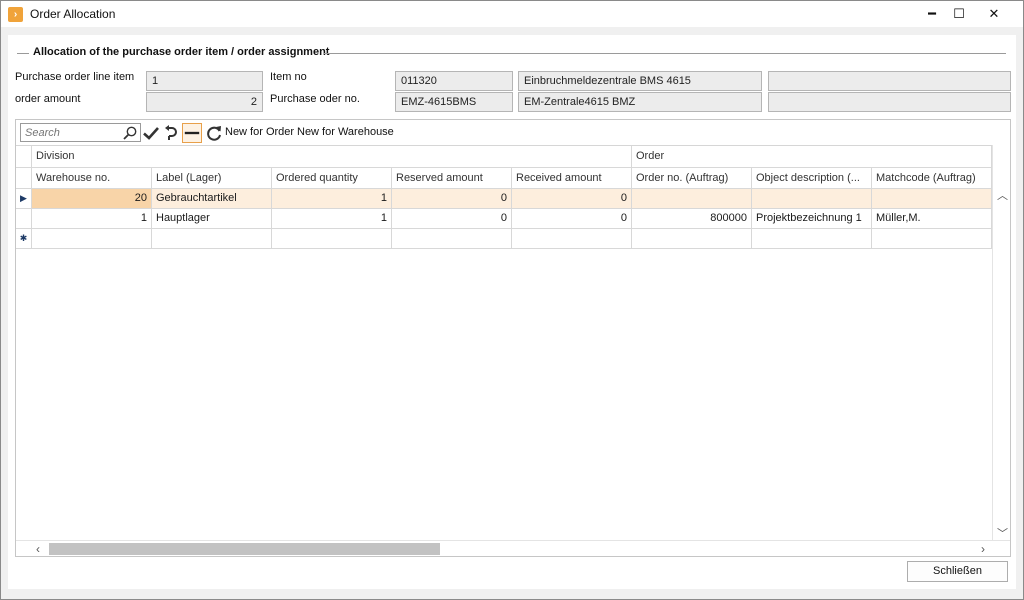 The height and width of the screenshot is (600, 1024). Describe the element at coordinates (692, 219) in the screenshot. I see `cell-order-no: 800000` at that location.